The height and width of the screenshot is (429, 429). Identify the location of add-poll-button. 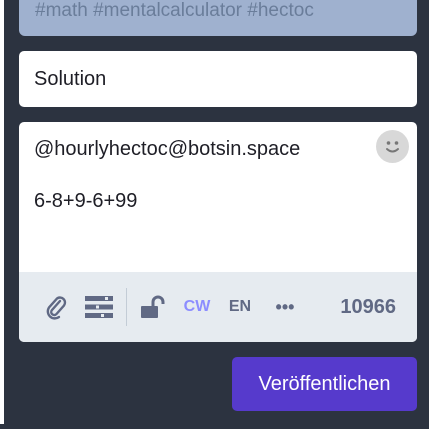
(99, 307).